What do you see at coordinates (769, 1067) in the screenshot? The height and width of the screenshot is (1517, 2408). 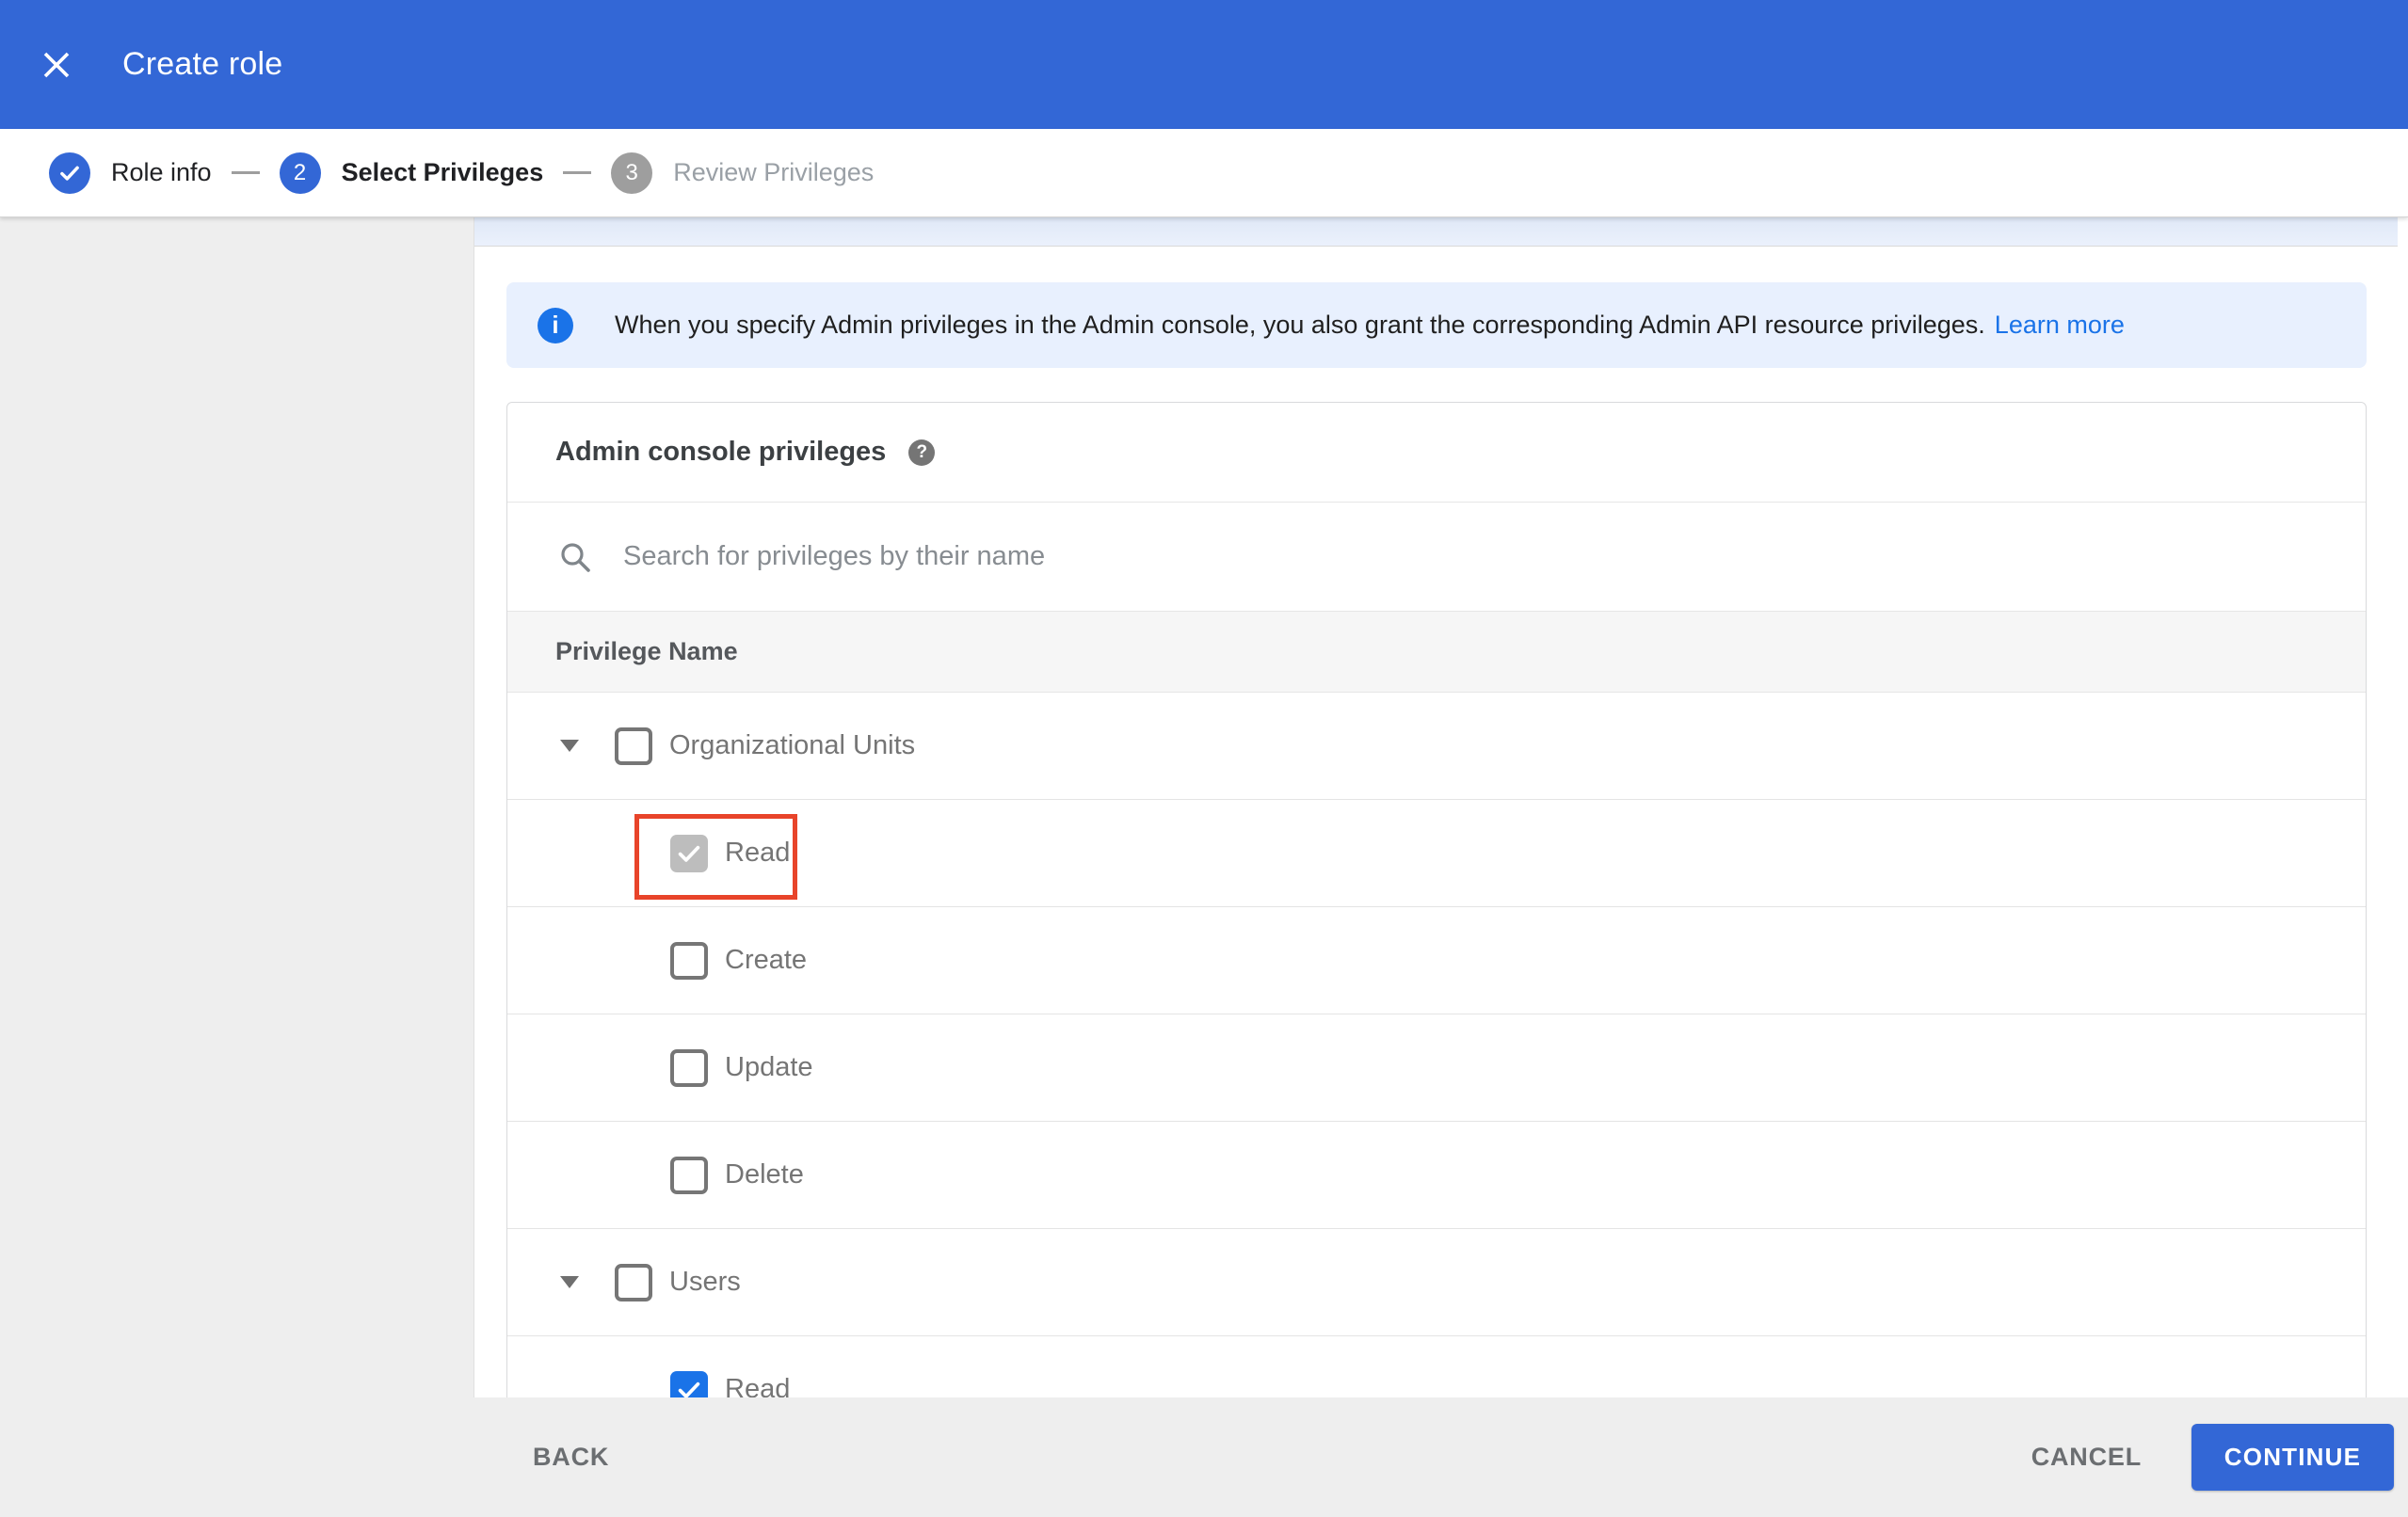 I see `privilege-label: Update` at bounding box center [769, 1067].